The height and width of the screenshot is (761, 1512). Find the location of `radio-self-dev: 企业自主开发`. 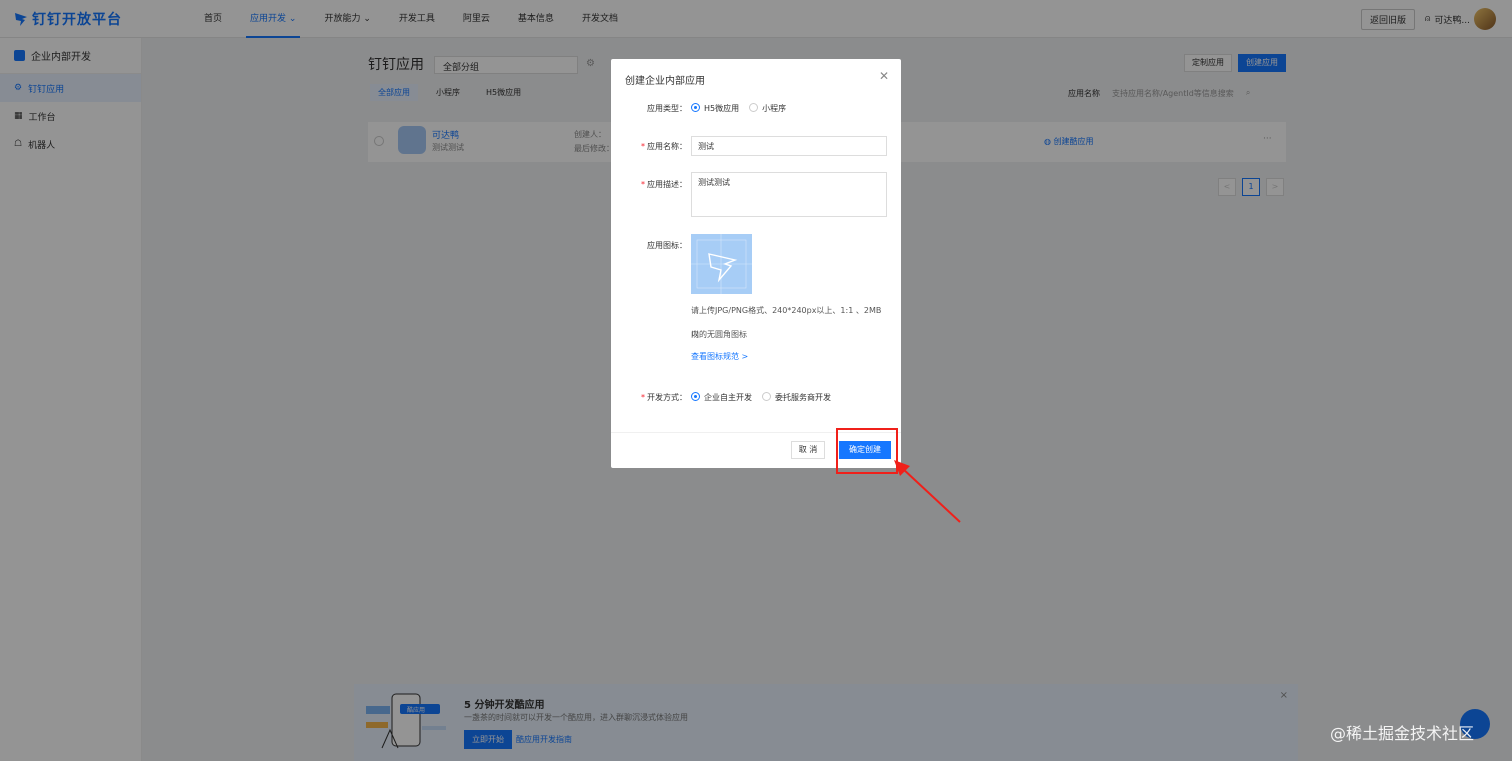

radio-self-dev: 企业自主开发 is located at coordinates (721, 397).